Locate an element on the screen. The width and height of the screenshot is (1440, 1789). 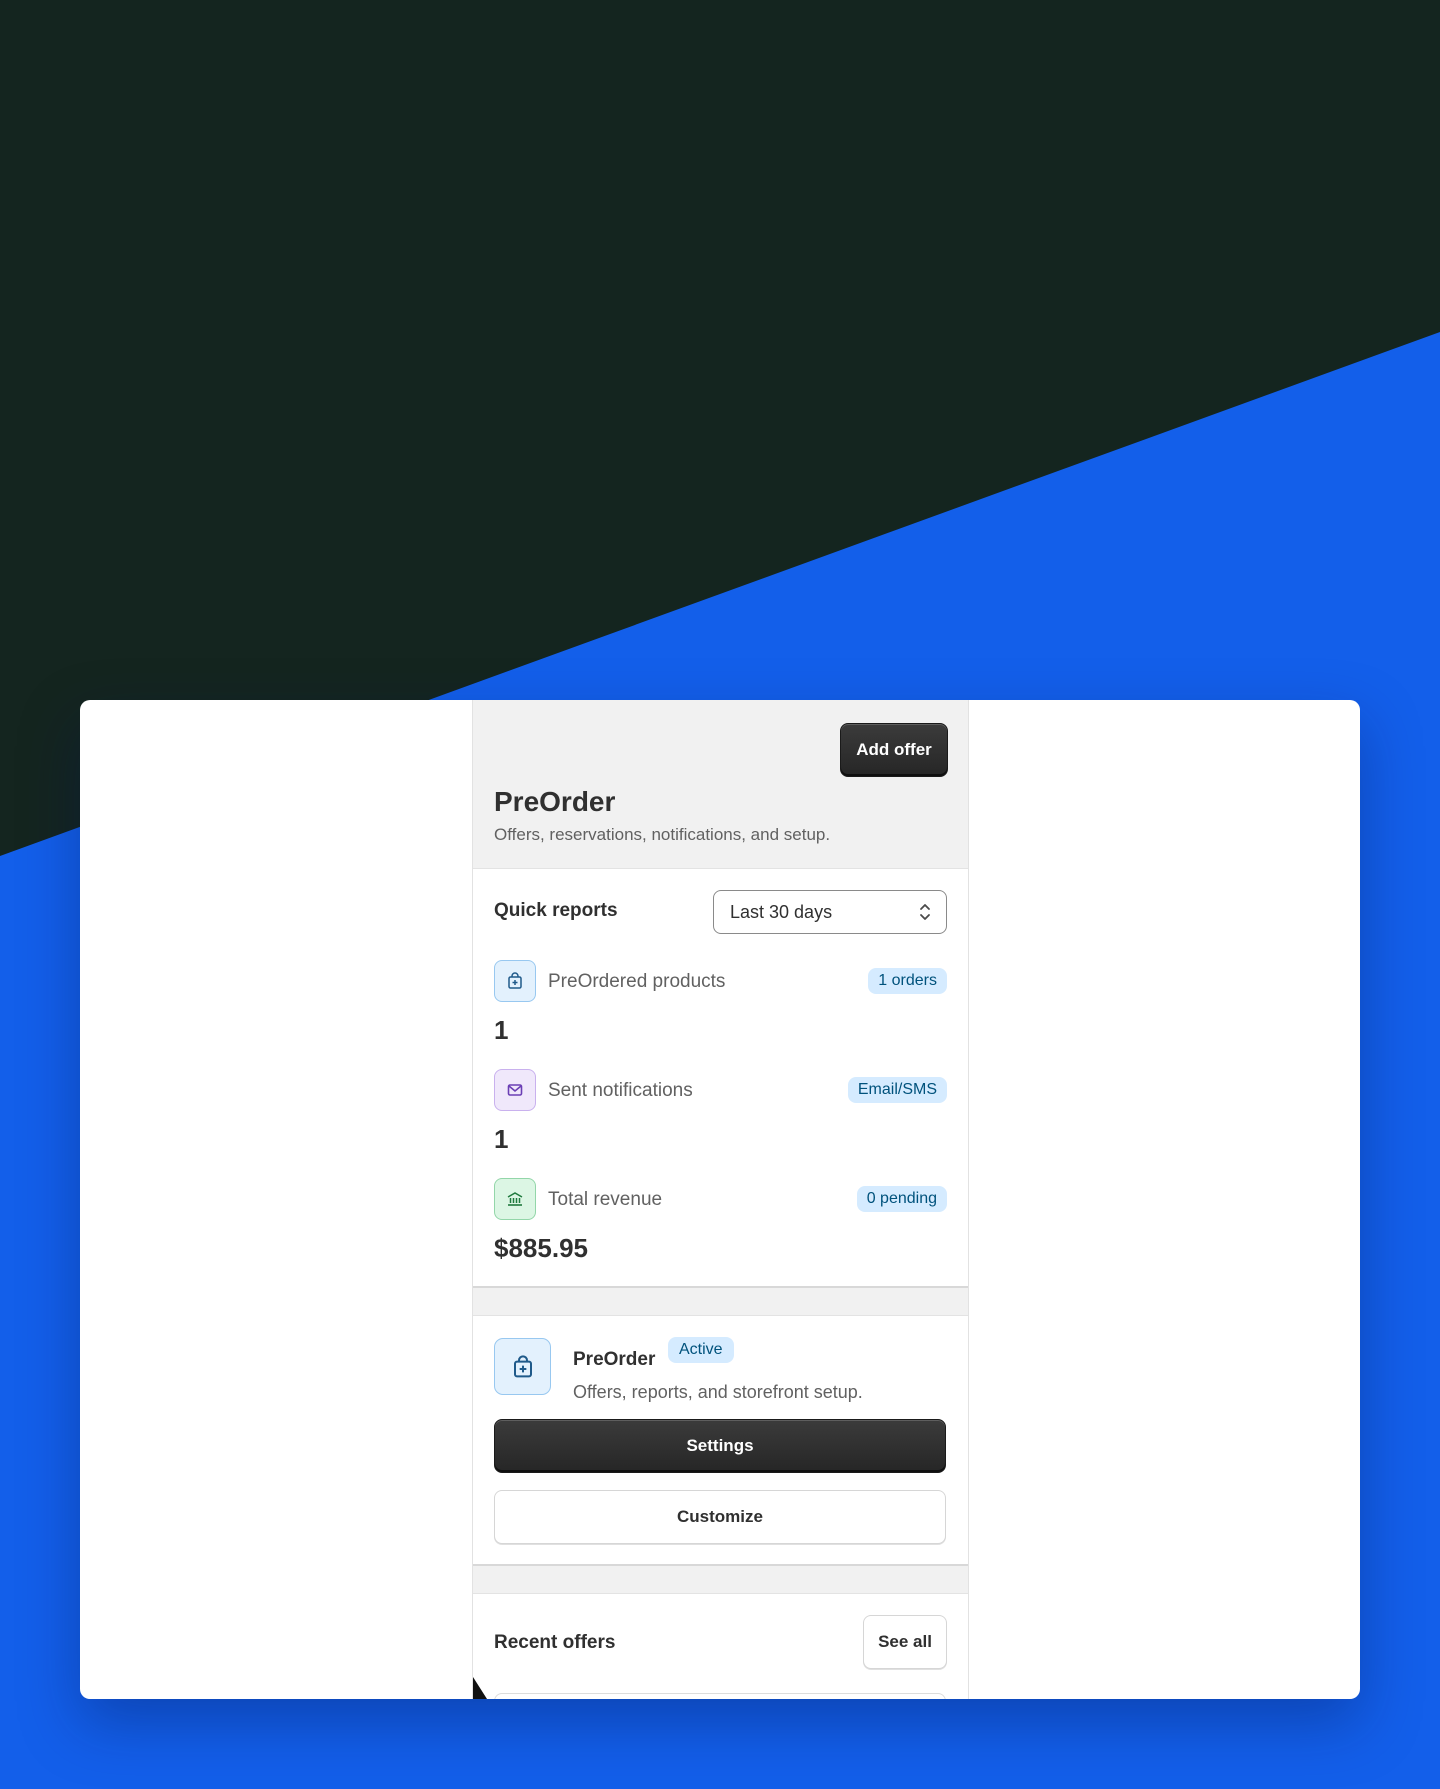
page-title: PreOrder is located at coordinates (555, 801).